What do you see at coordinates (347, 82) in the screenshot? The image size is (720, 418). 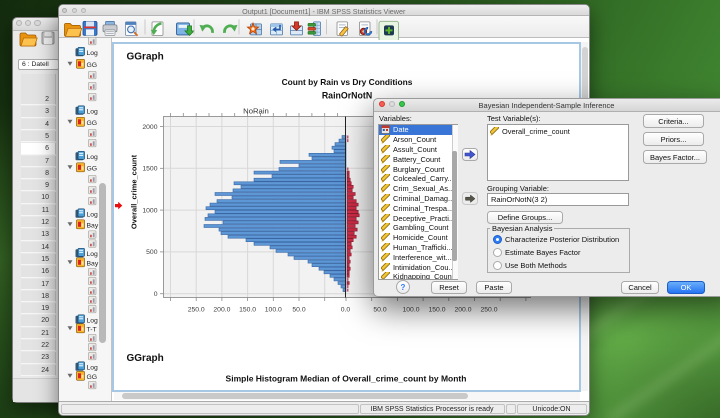 I see `svg-text:Count by Rain vs Dry Condition: Count by Rain vs Dry Conditions` at bounding box center [347, 82].